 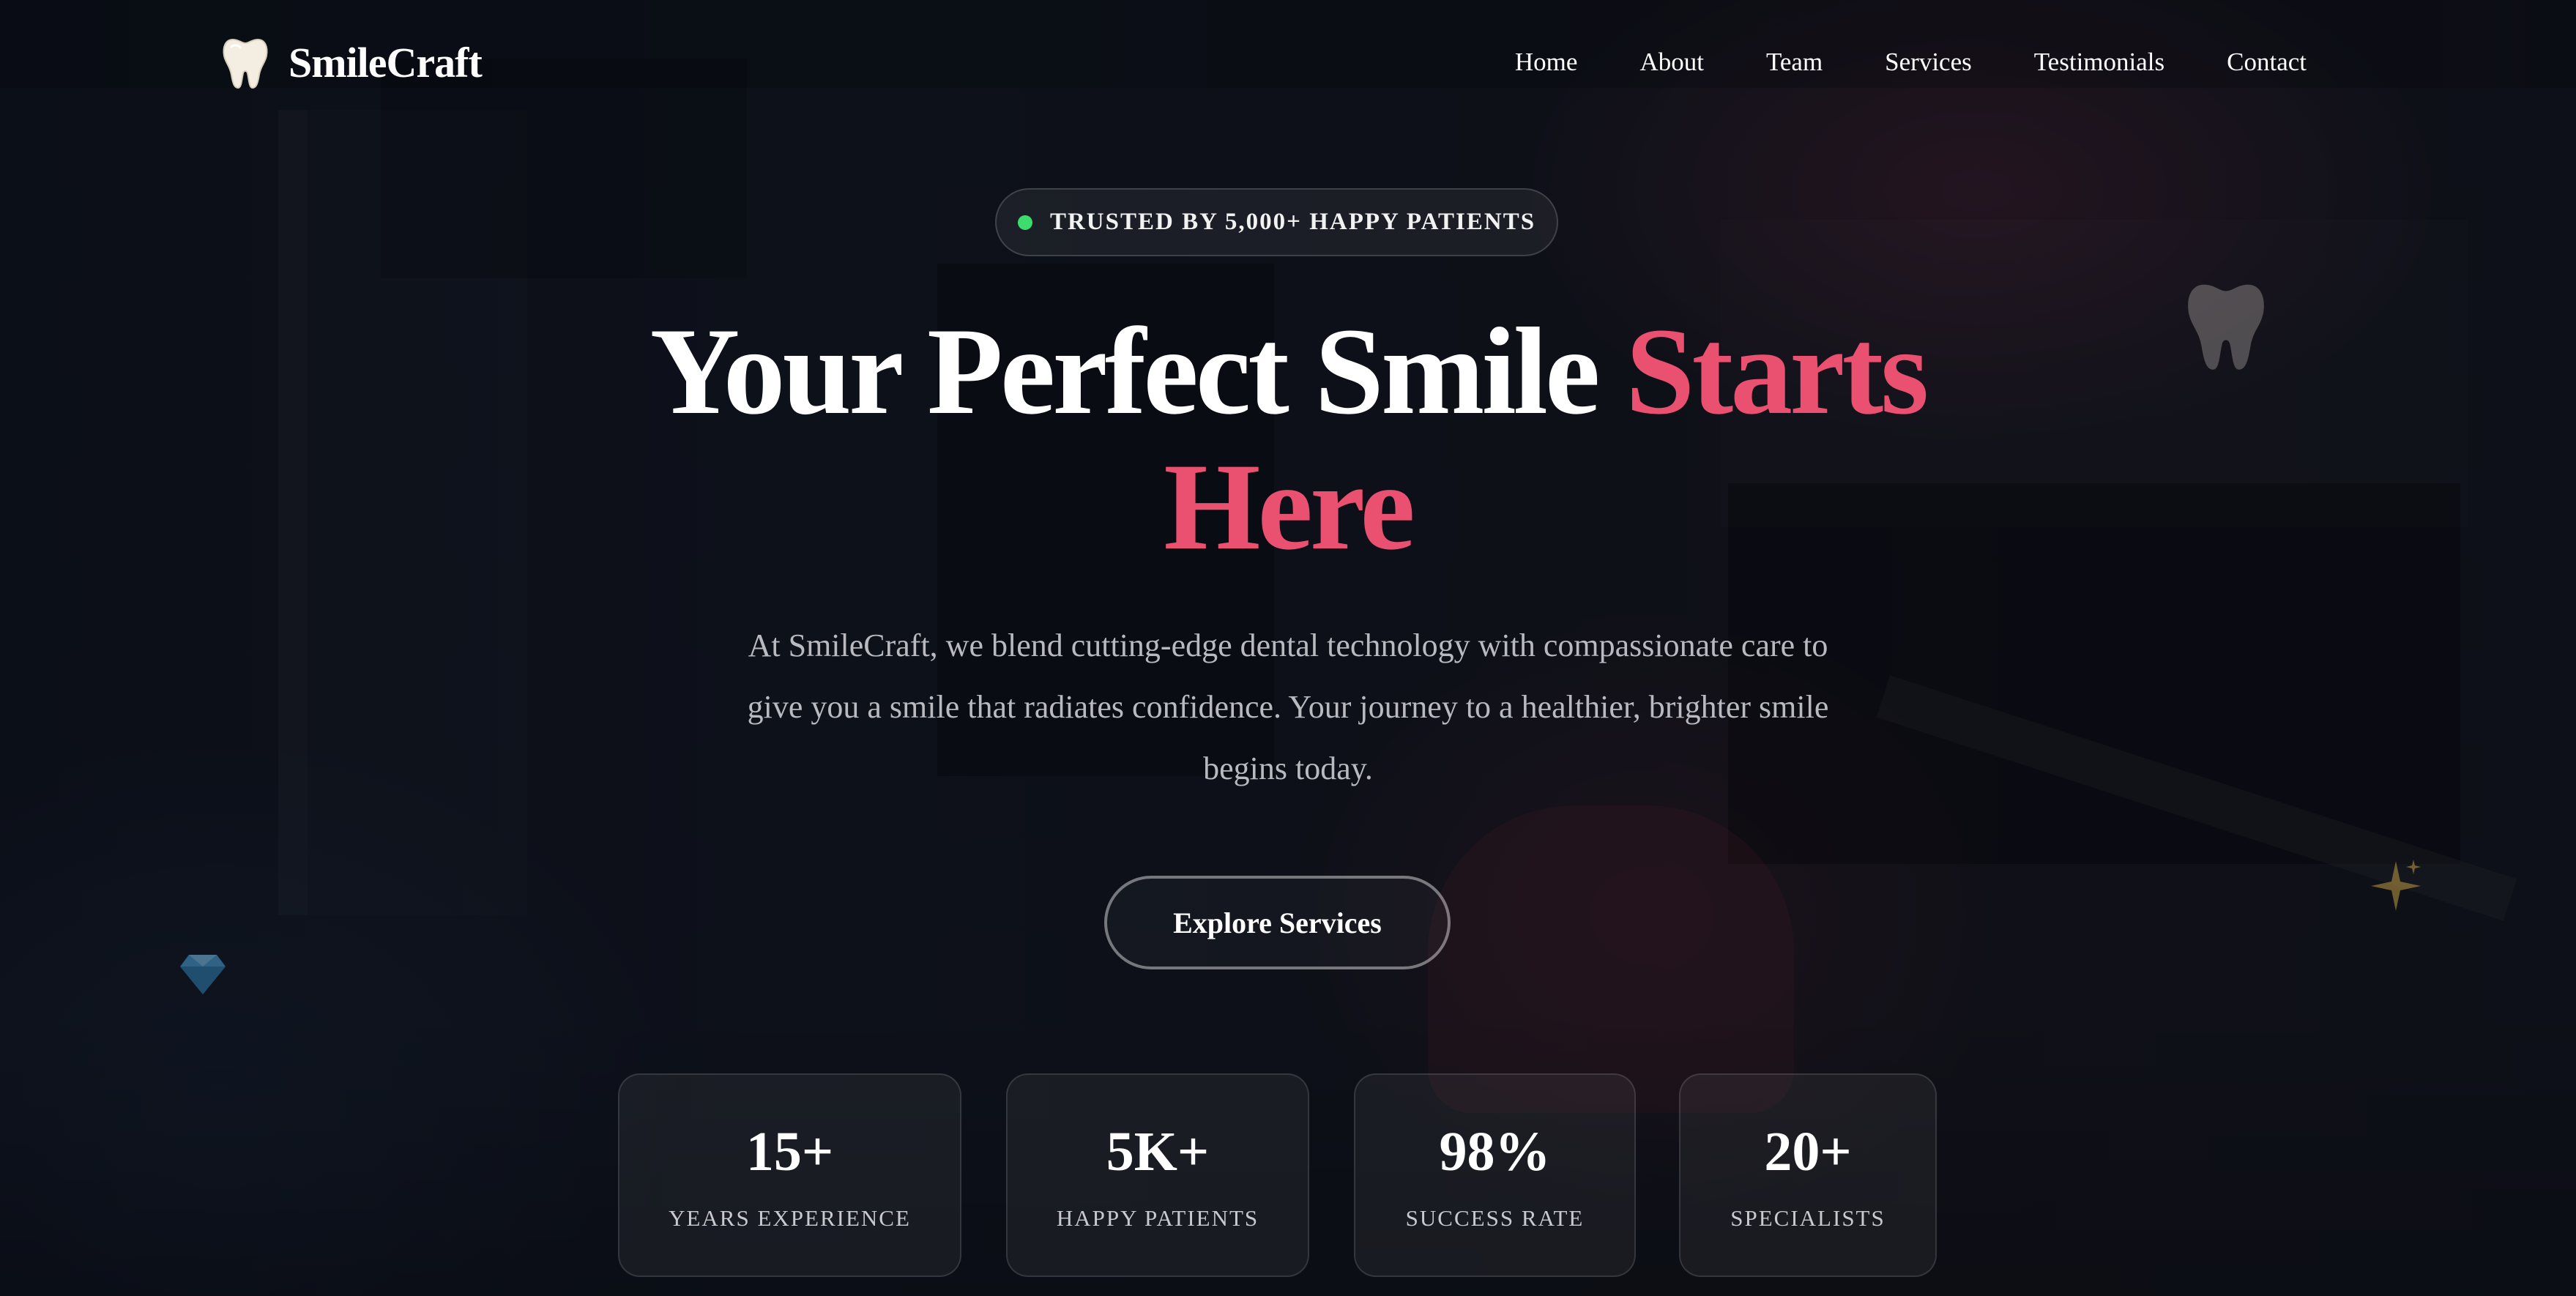 I want to click on stat-value: 98%, so click(x=1495, y=1152).